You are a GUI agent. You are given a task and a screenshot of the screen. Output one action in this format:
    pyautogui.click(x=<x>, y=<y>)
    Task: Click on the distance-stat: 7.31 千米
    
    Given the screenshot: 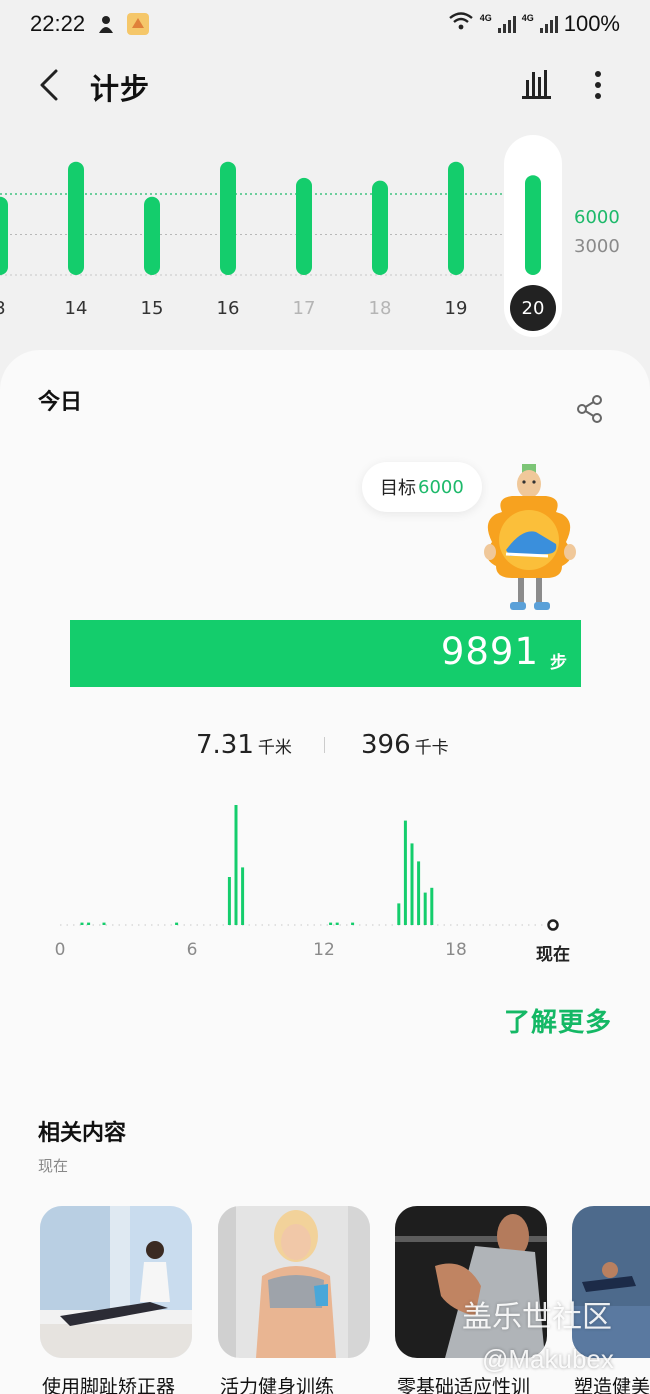 What is the action you would take?
    pyautogui.click(x=244, y=745)
    